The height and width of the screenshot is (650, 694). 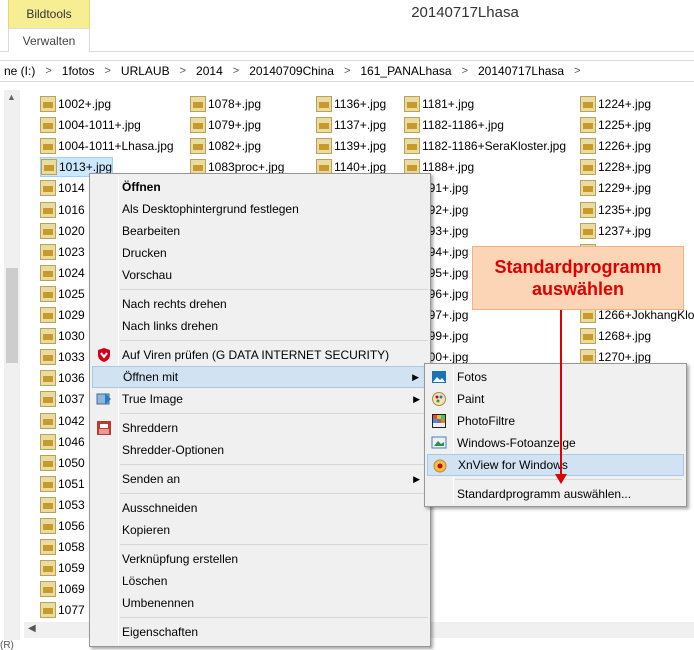 I want to click on ribbon: Bildtools Verwalten 20140717Lhasa, so click(x=347, y=26).